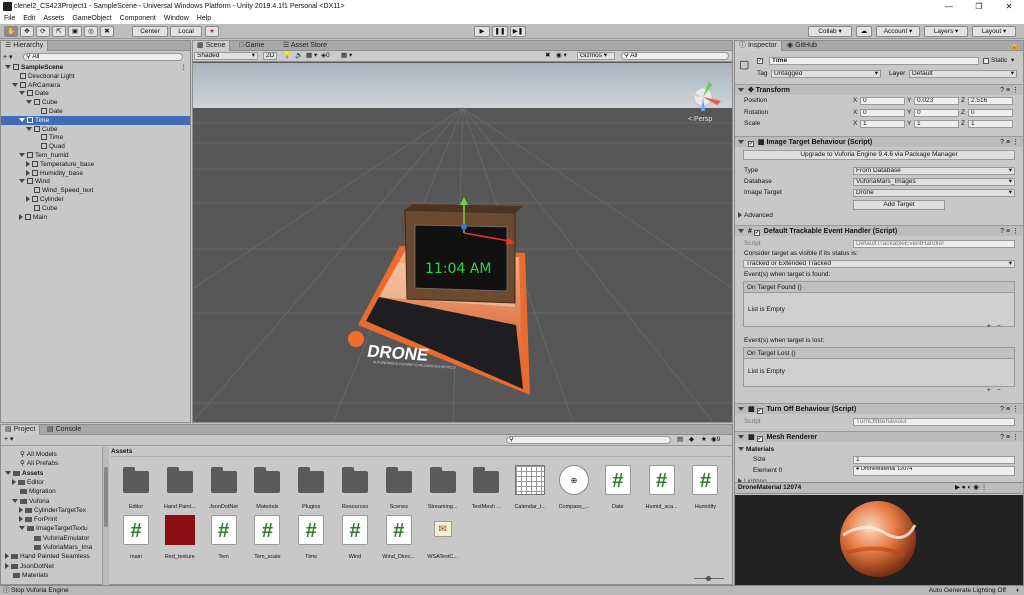 This screenshot has width=1024, height=595. I want to click on image-target-dropdown: Drone ▾, so click(934, 193).